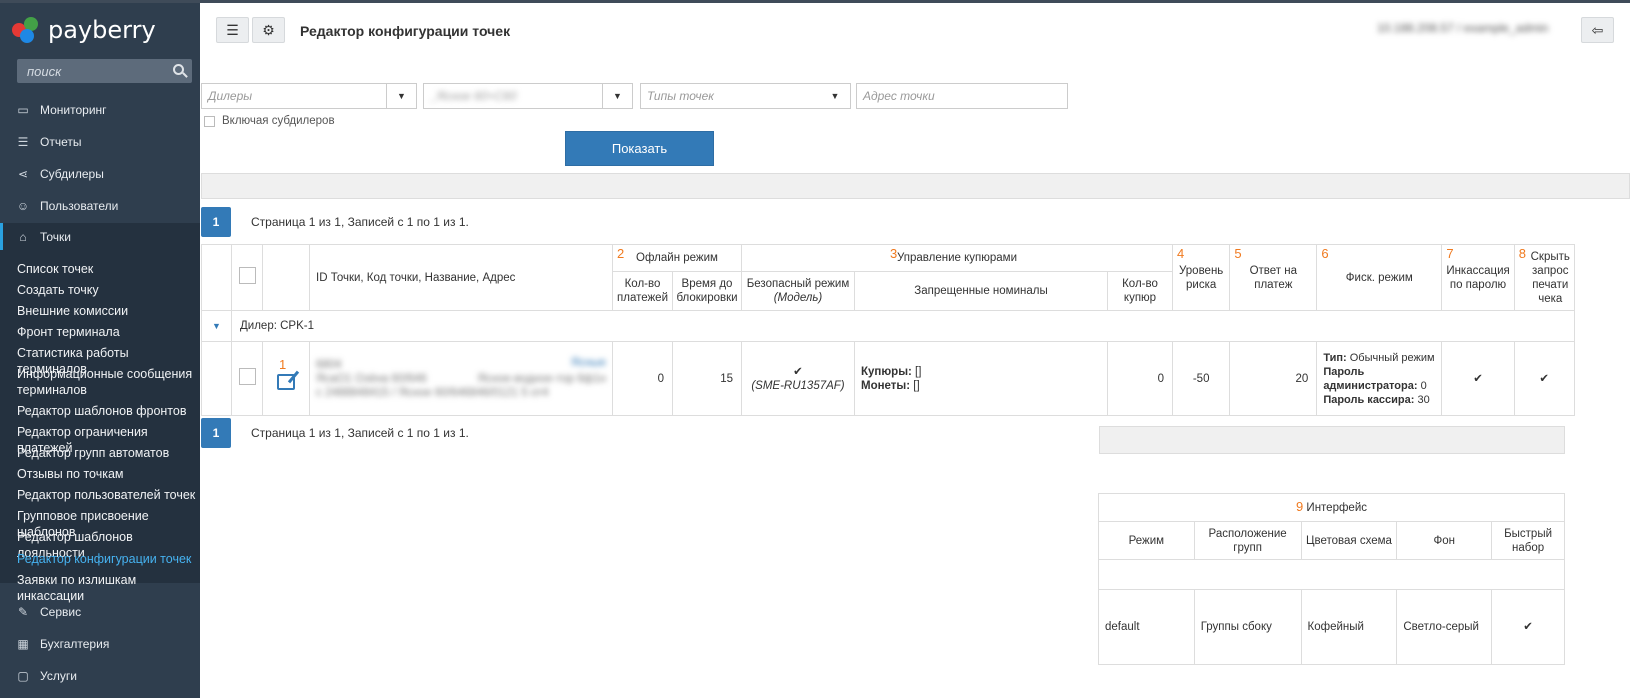  I want to click on search-icon, so click(178, 69).